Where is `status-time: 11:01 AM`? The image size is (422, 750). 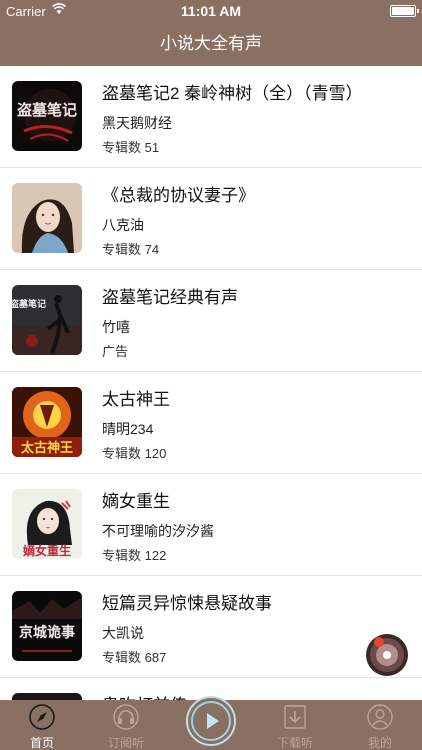 status-time: 11:01 AM is located at coordinates (211, 11).